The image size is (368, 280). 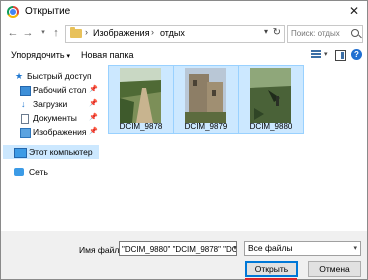 I want to click on network-icon, so click(x=19, y=172).